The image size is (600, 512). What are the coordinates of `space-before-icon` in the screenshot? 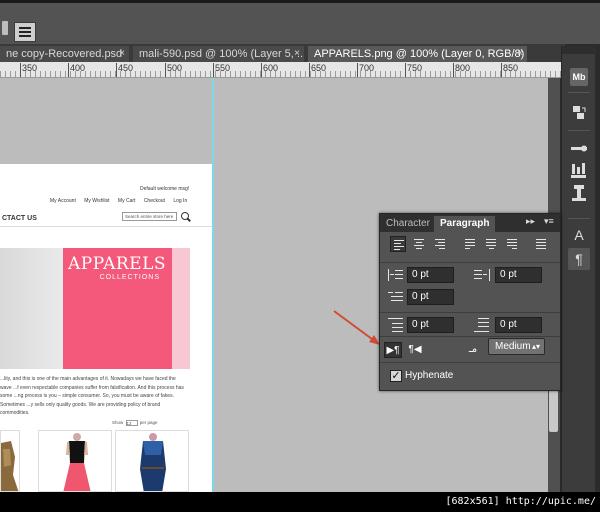 It's located at (396, 325).